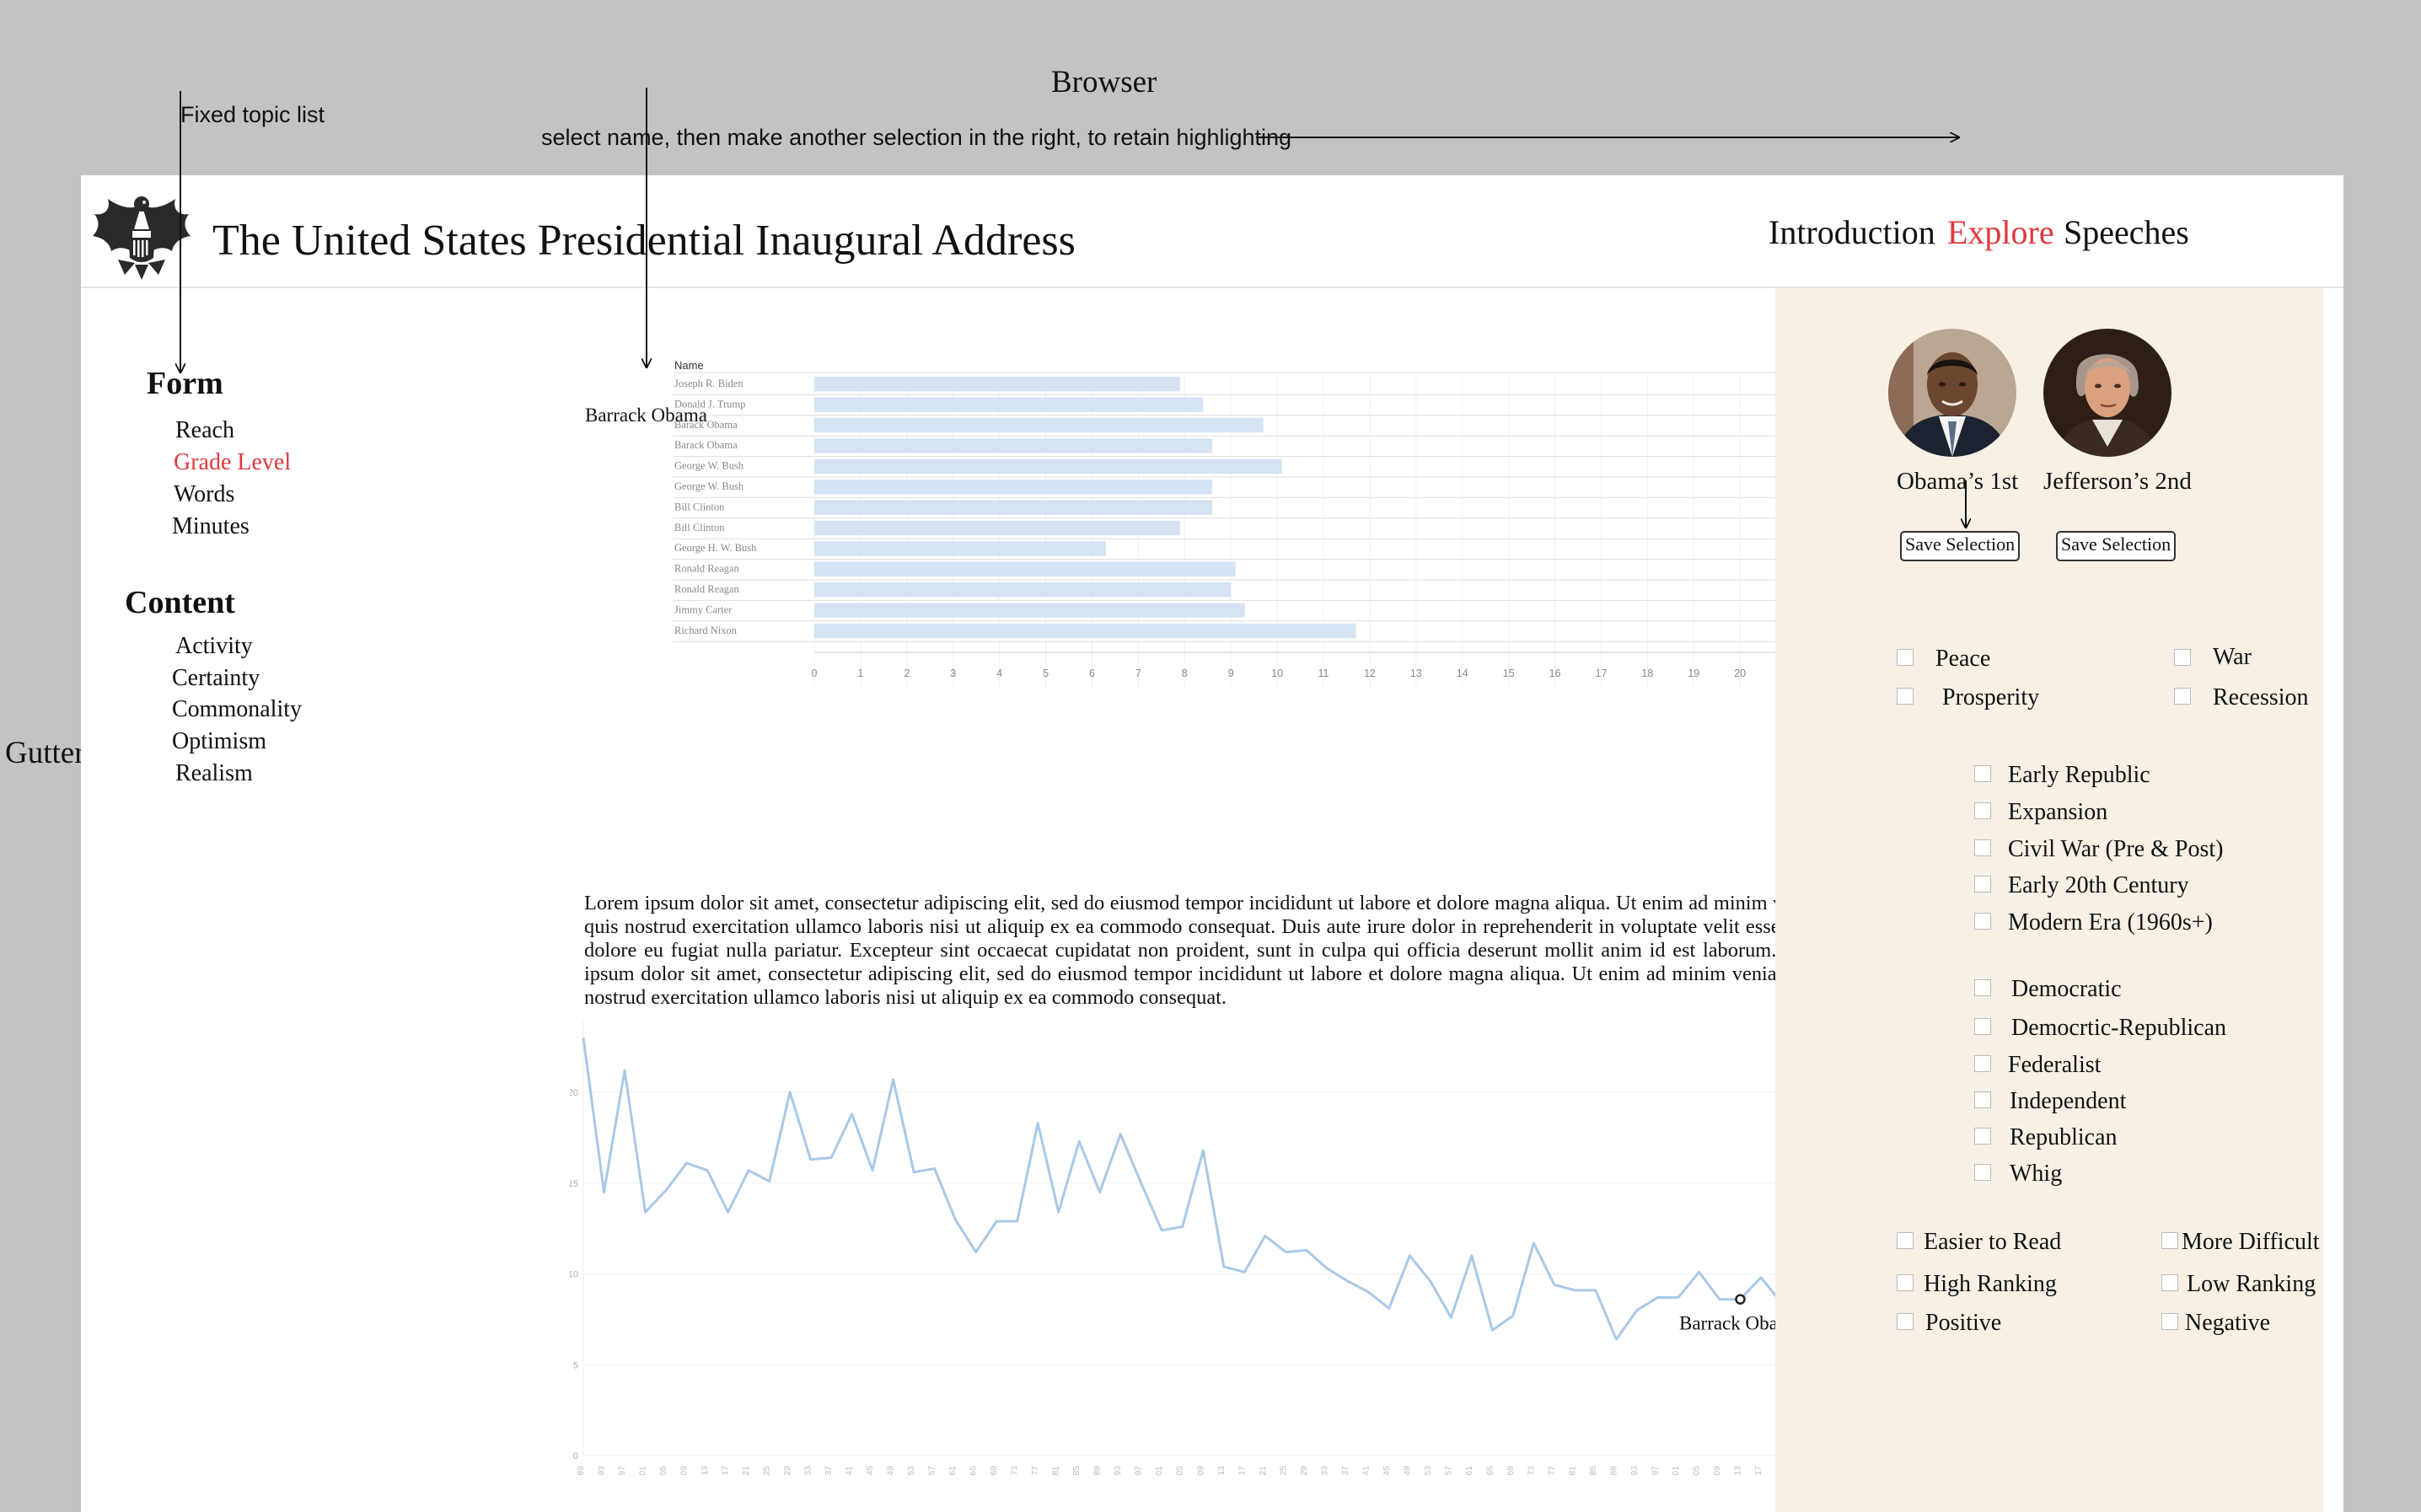 The image size is (2421, 1512). I want to click on era-civil-war-label: Civil War (Pre & Post), so click(2116, 849).